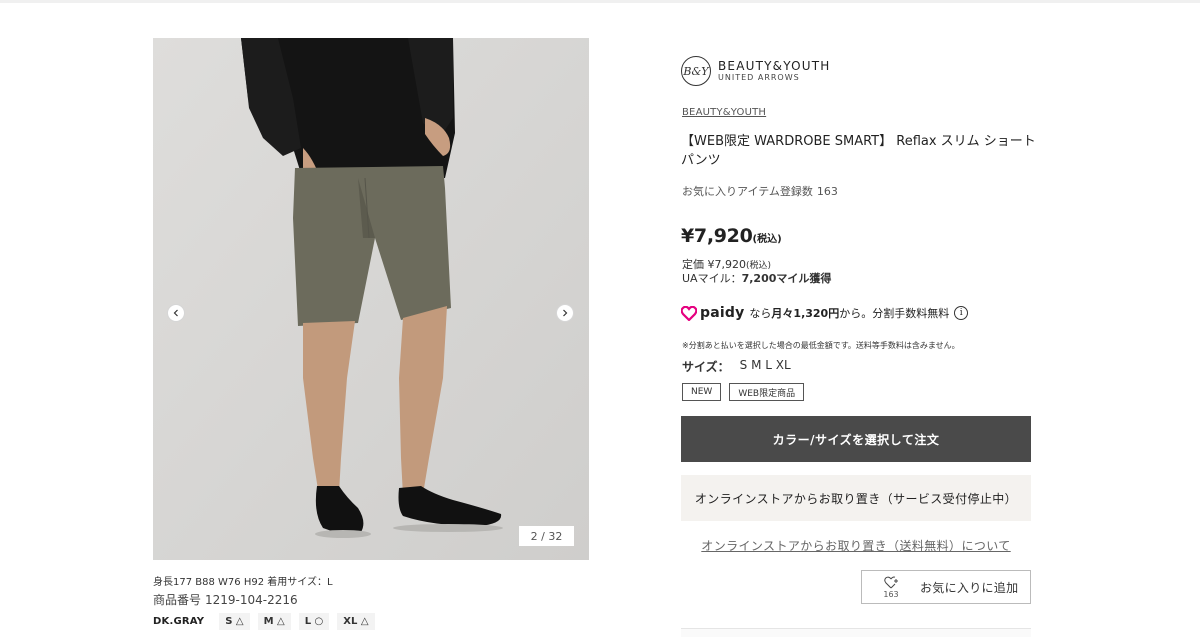 This screenshot has width=1200, height=637. Describe the element at coordinates (767, 239) in the screenshot. I see `sale-price-tax: (税込)` at that location.